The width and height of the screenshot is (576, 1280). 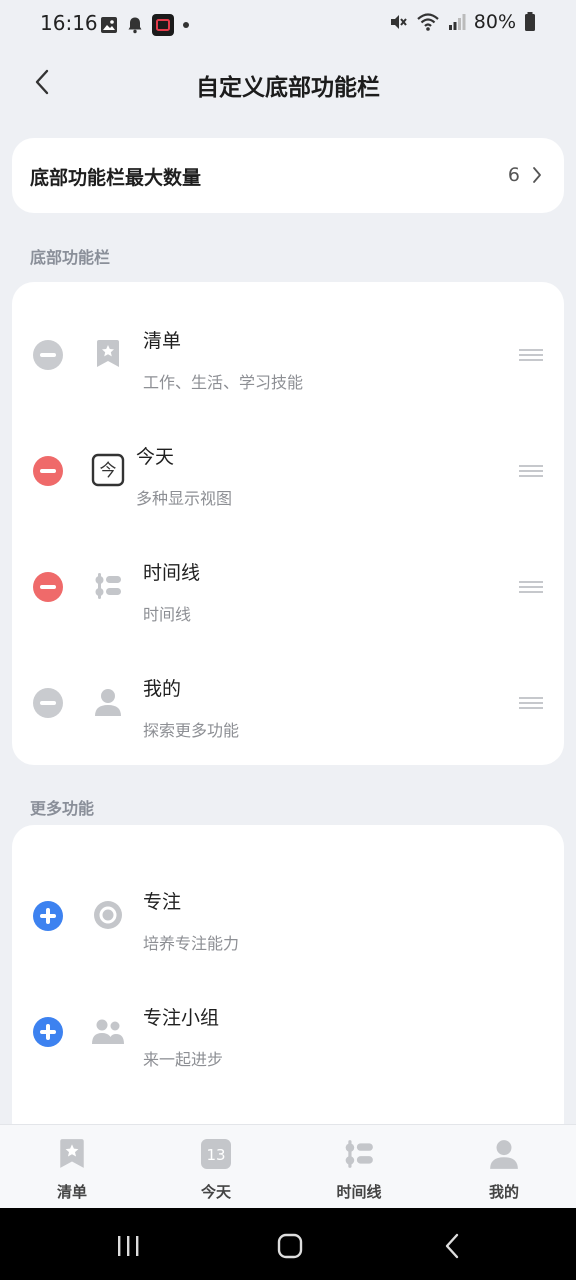 I want to click on bell-icon, so click(x=135, y=25).